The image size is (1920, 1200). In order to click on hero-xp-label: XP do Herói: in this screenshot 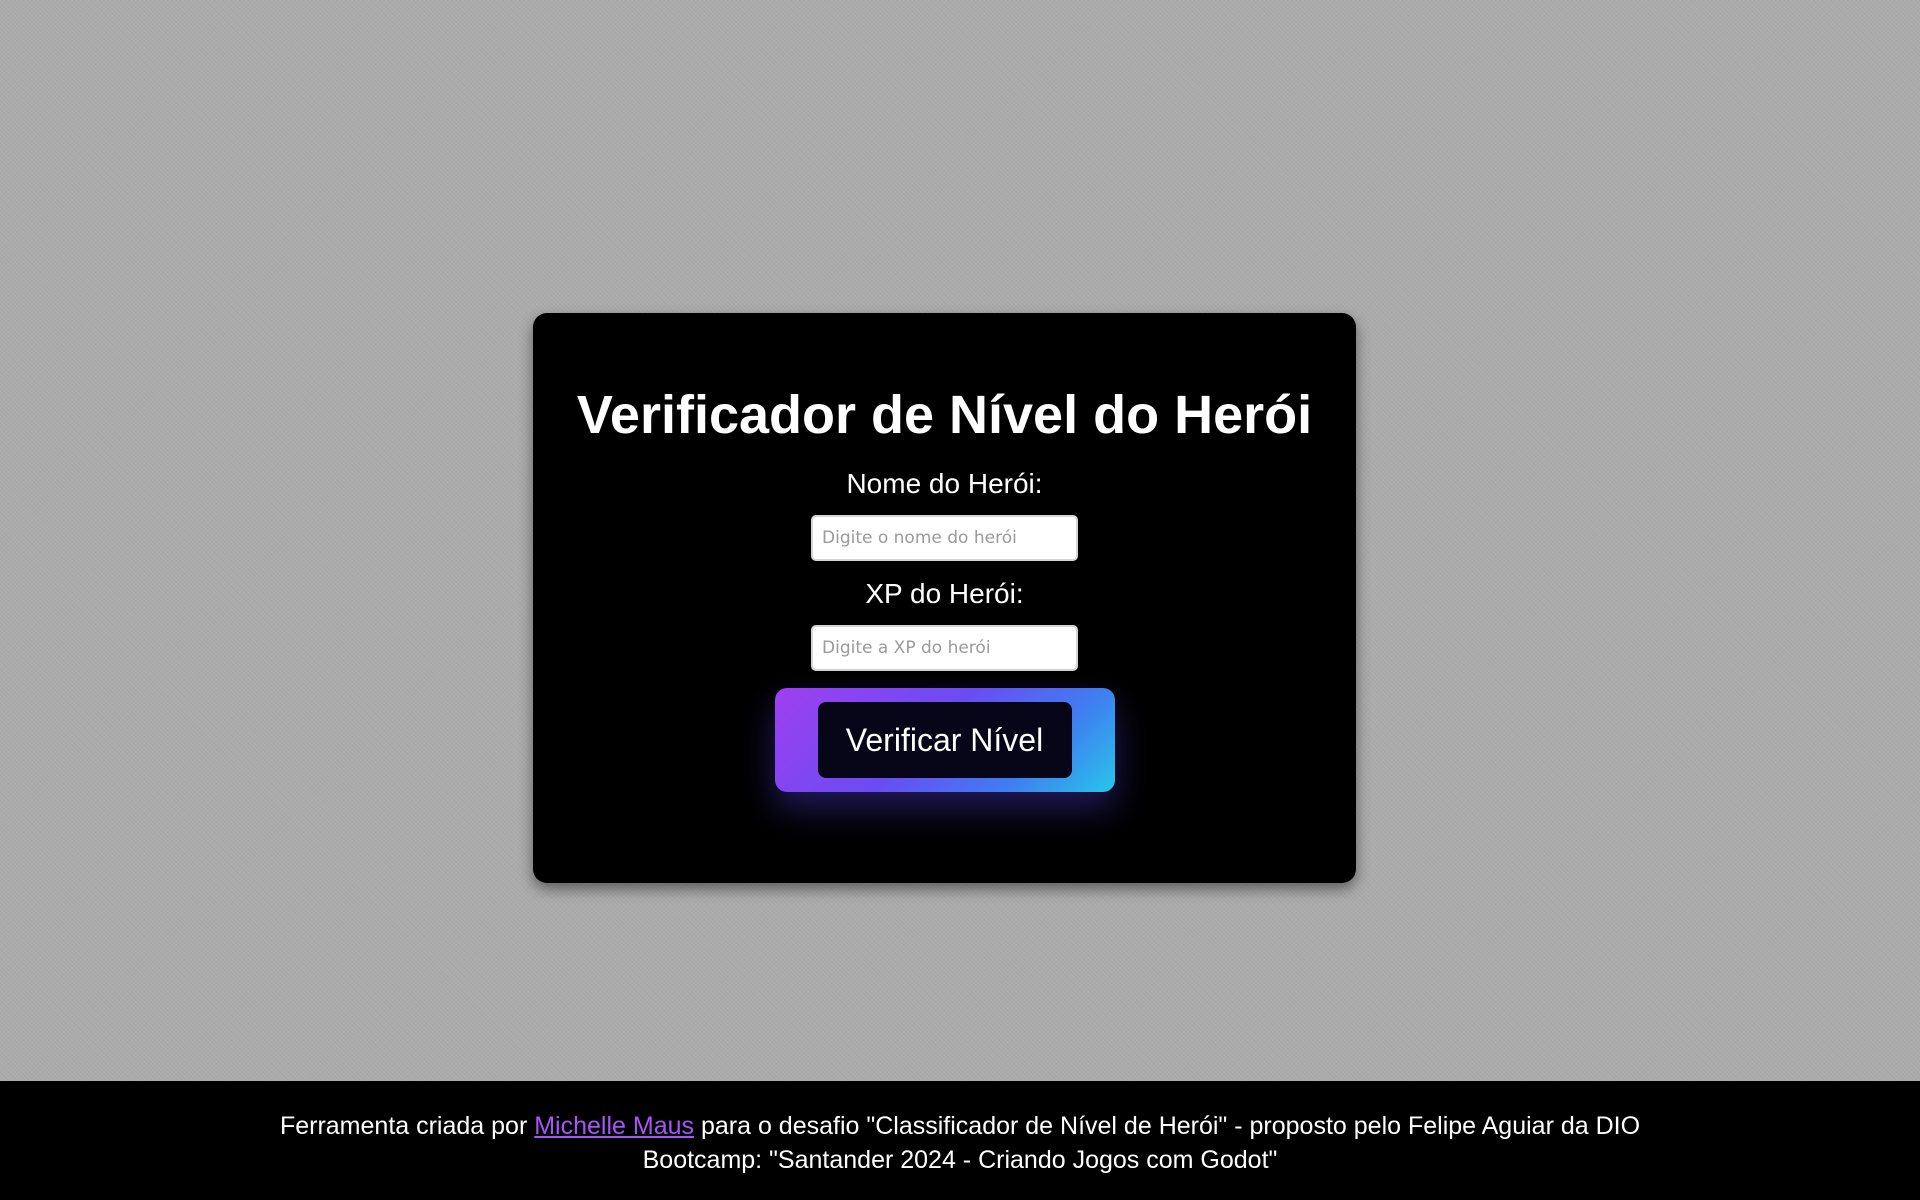, I will do `click(944, 593)`.